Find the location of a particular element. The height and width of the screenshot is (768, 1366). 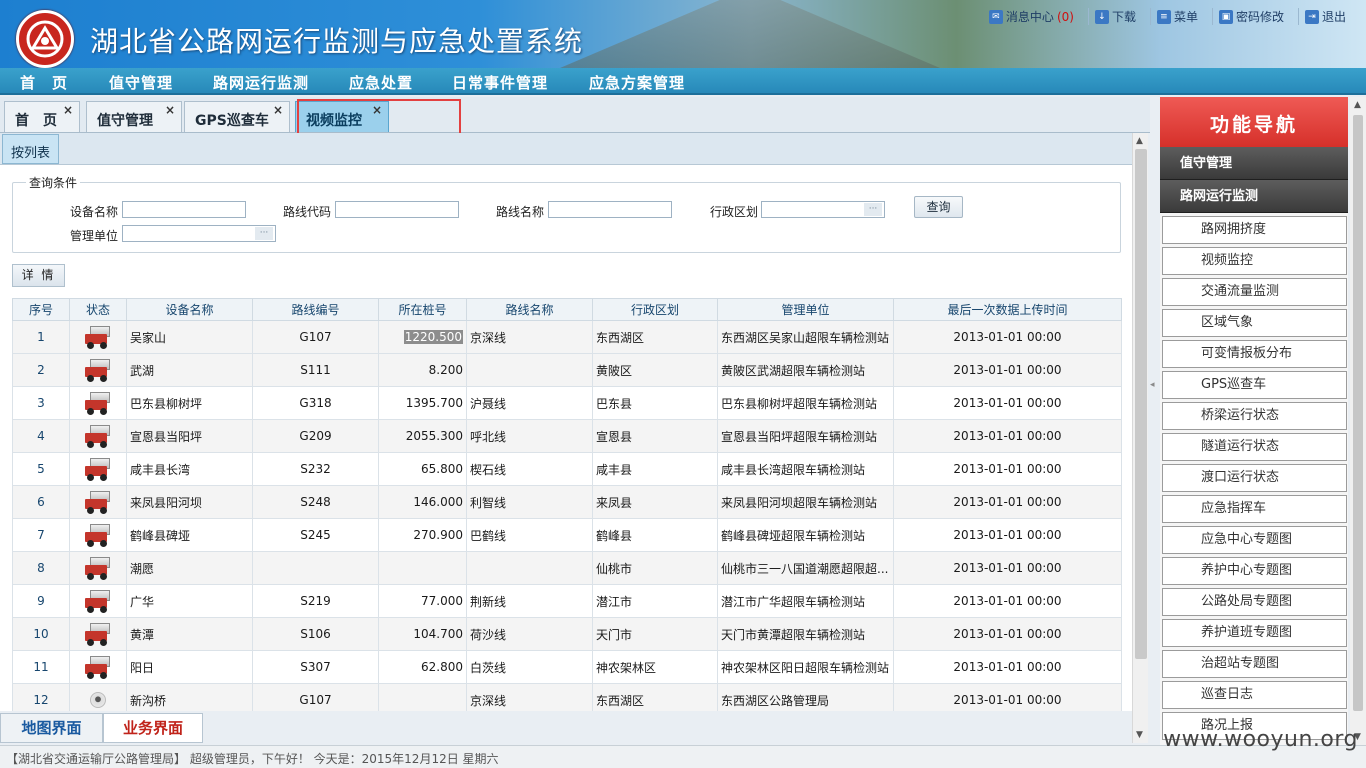

sidebar-item: 区域气象 is located at coordinates (1254, 323).